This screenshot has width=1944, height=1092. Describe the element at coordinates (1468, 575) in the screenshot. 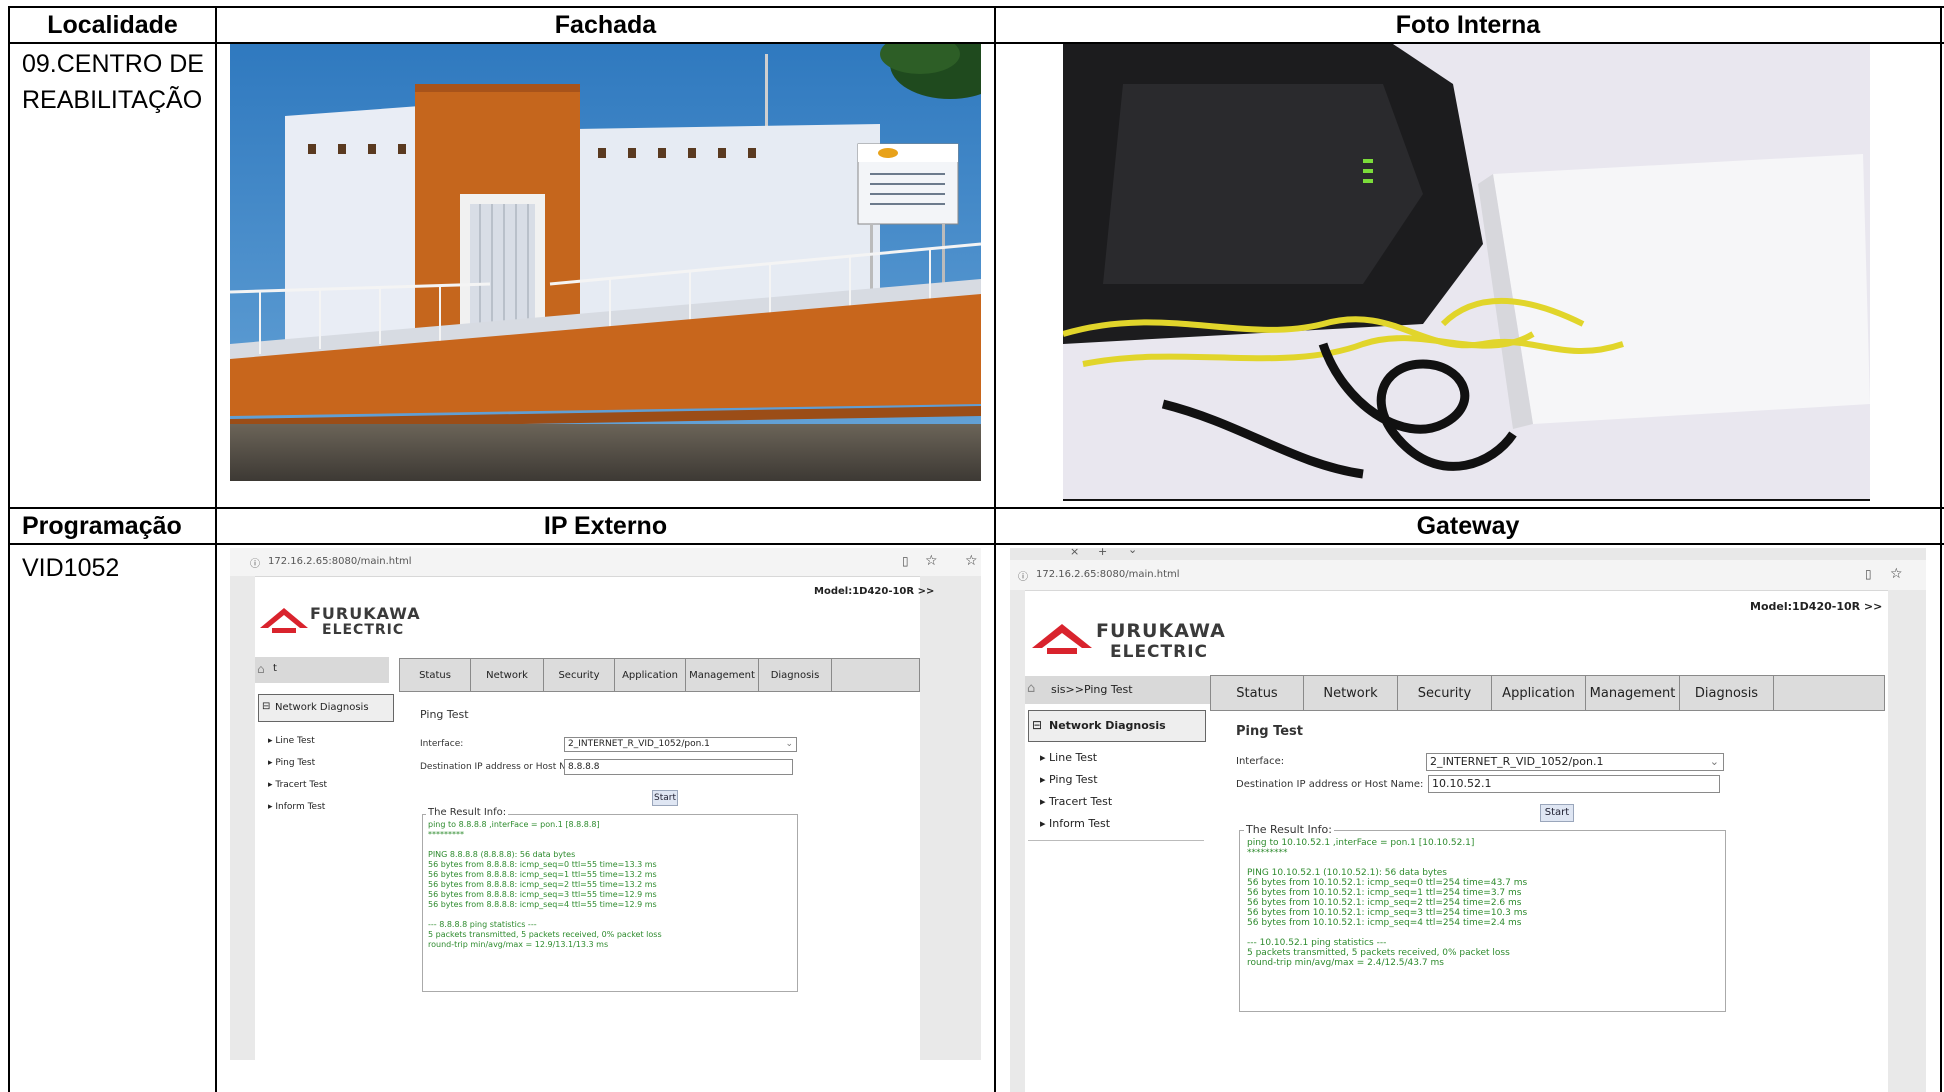

I see `browser-url-bar: ⓘ 172.16.2.65:8080/main.html ▯ ☆` at that location.